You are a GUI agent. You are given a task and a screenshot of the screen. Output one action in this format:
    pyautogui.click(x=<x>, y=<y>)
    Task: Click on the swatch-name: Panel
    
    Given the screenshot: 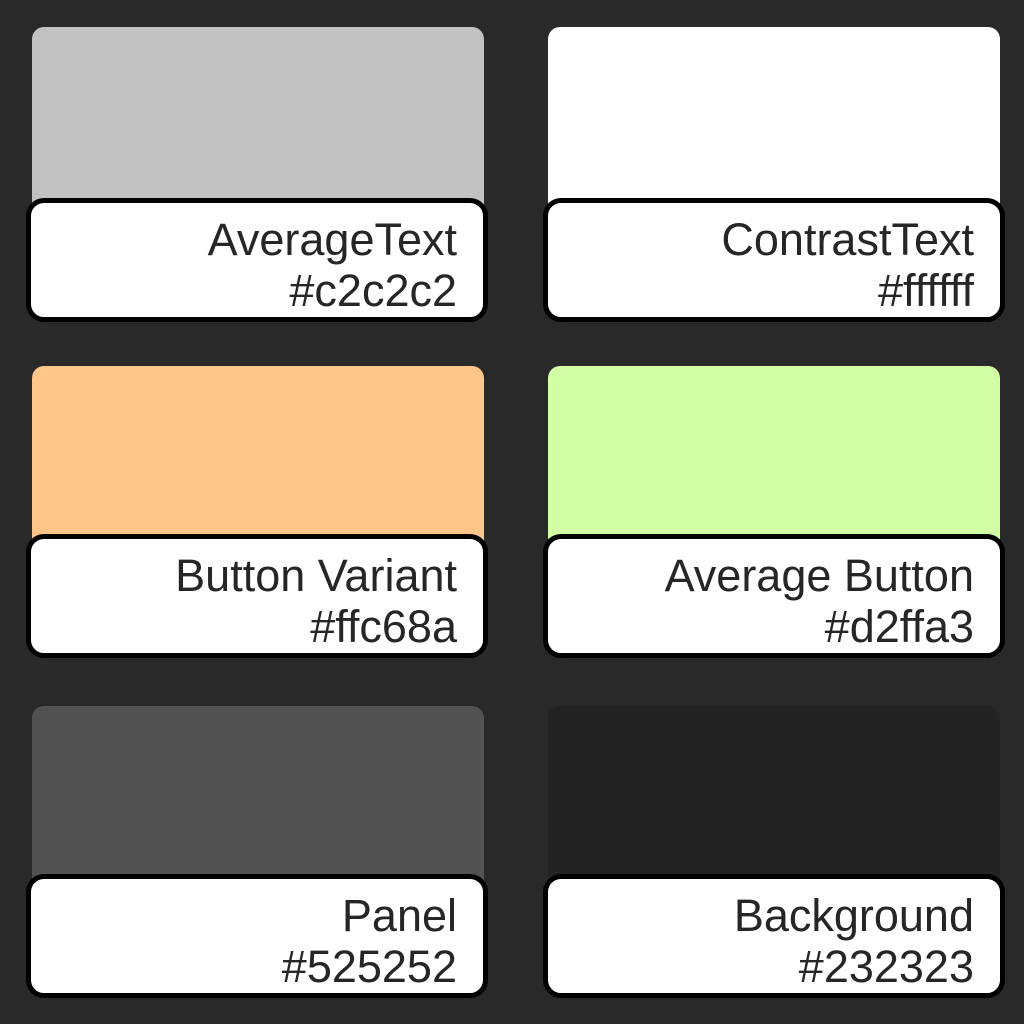 What is the action you would take?
    pyautogui.click(x=399, y=915)
    